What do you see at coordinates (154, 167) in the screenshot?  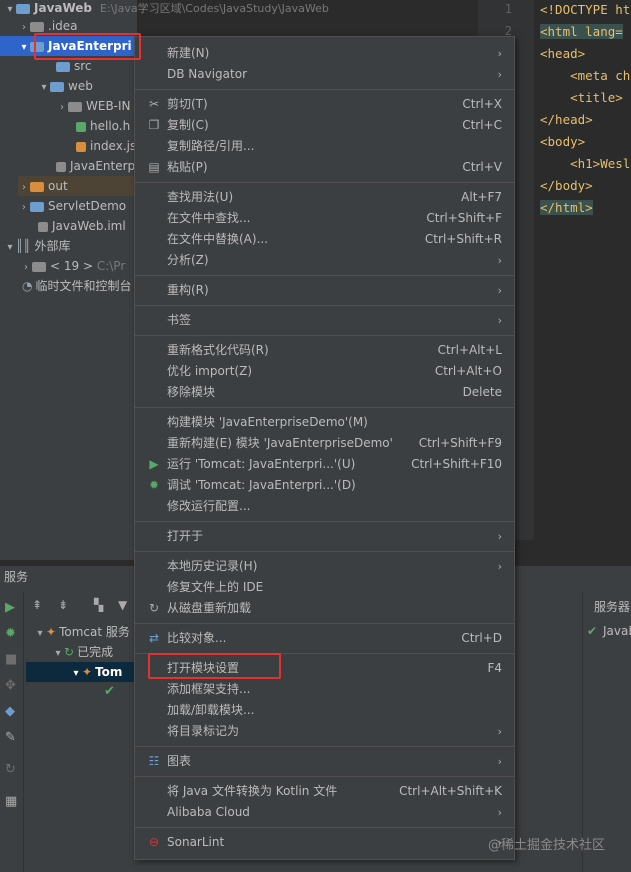 I see `paste-icon: ▤` at bounding box center [154, 167].